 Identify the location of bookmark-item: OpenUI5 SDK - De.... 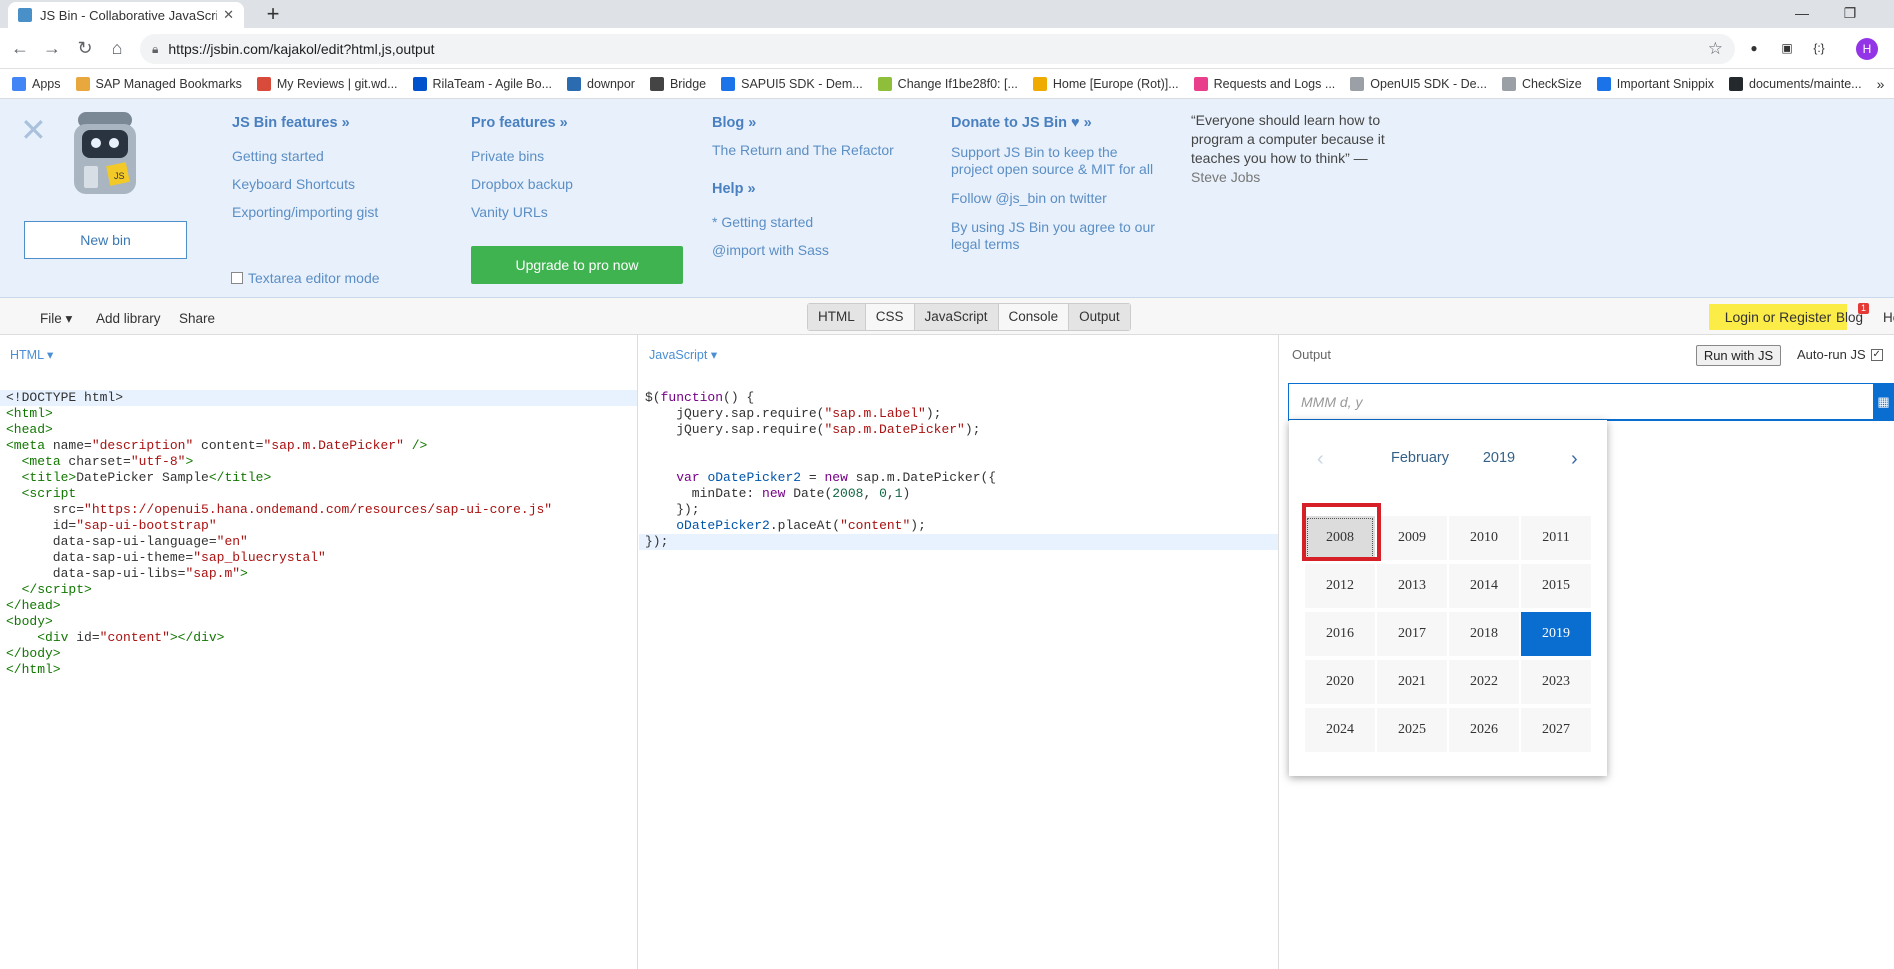
(1418, 83).